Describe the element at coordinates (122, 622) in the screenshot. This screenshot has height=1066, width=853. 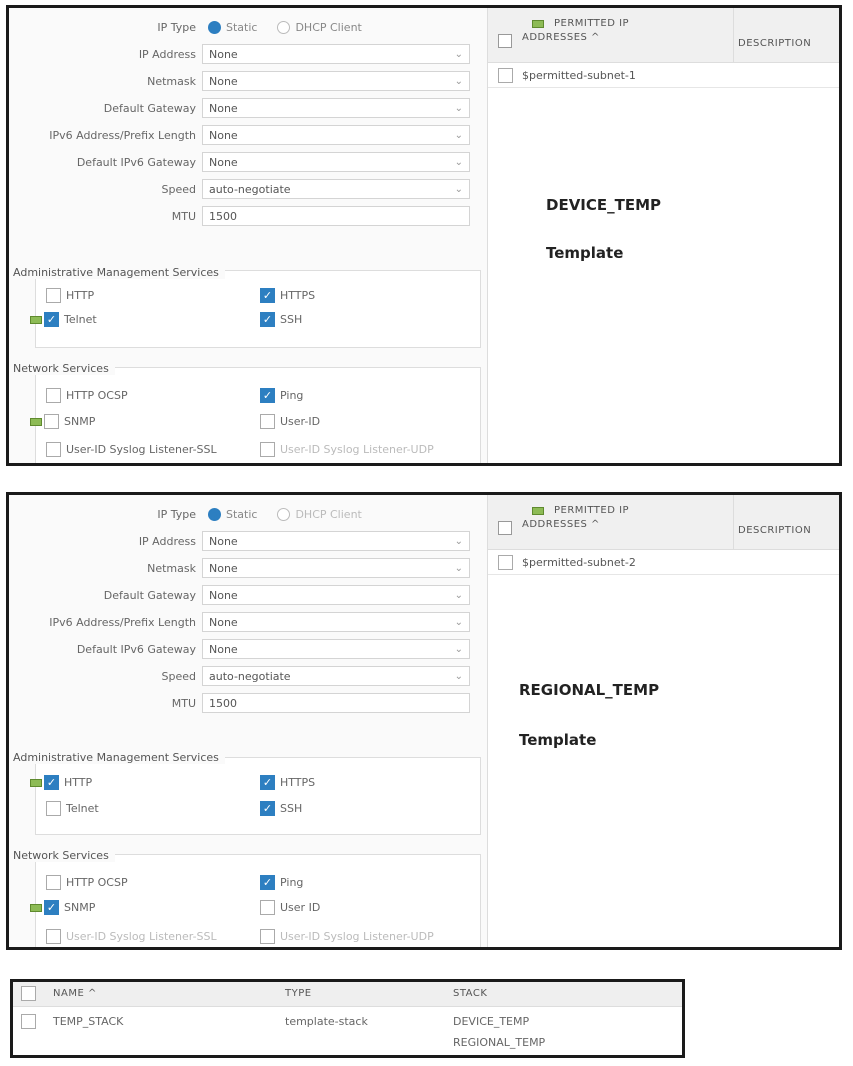
I see `ipv6-address-label: IPv6 Address/Prefix Length` at that location.